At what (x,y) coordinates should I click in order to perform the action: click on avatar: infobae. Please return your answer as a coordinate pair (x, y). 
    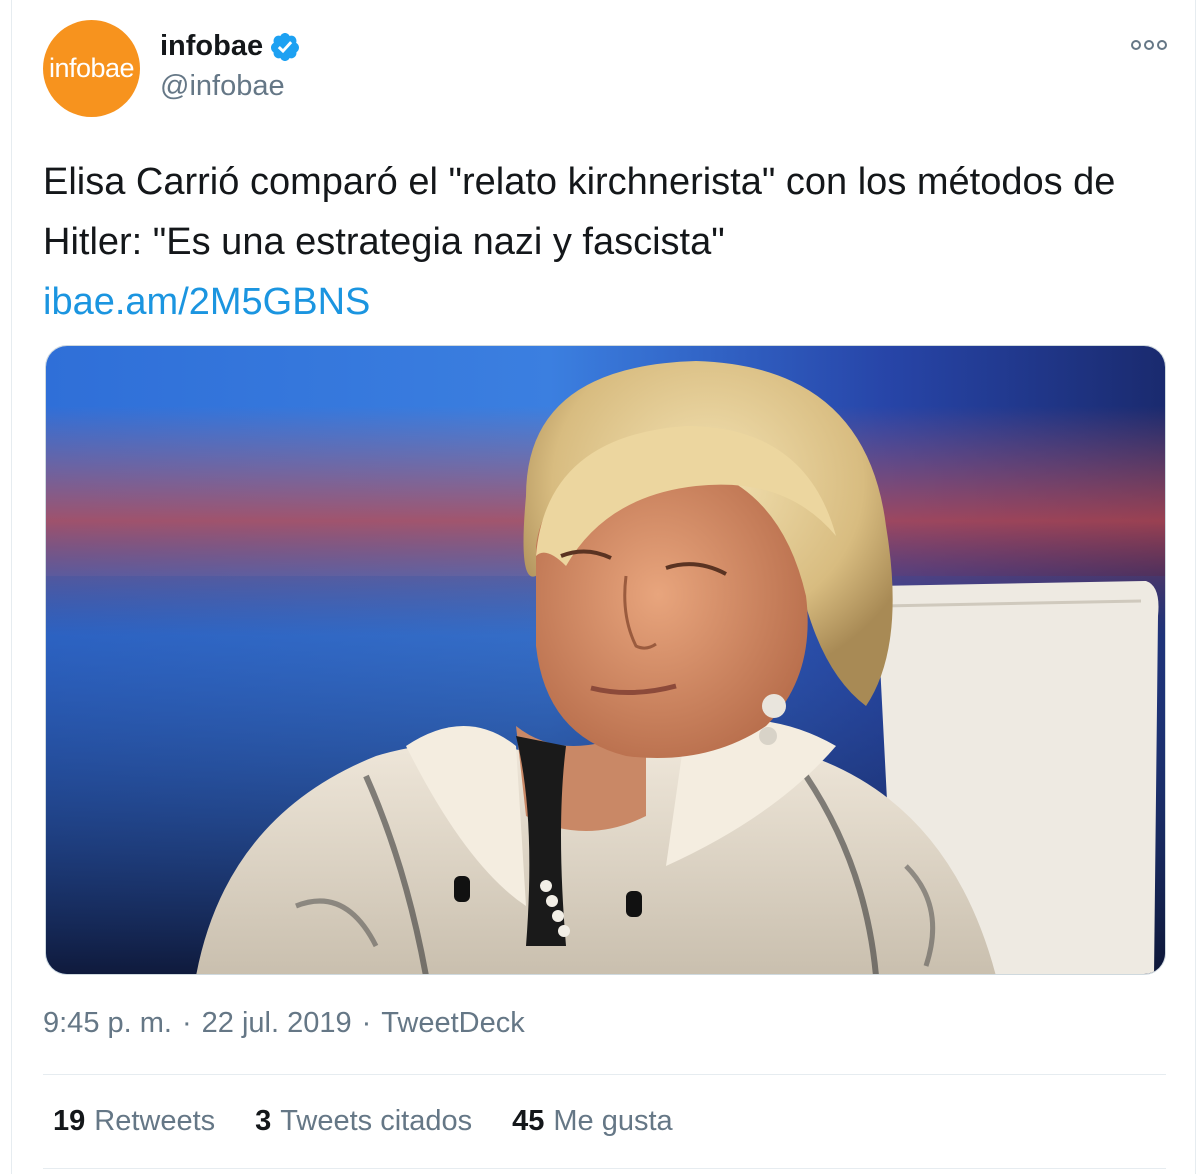
    Looking at the image, I should click on (91, 68).